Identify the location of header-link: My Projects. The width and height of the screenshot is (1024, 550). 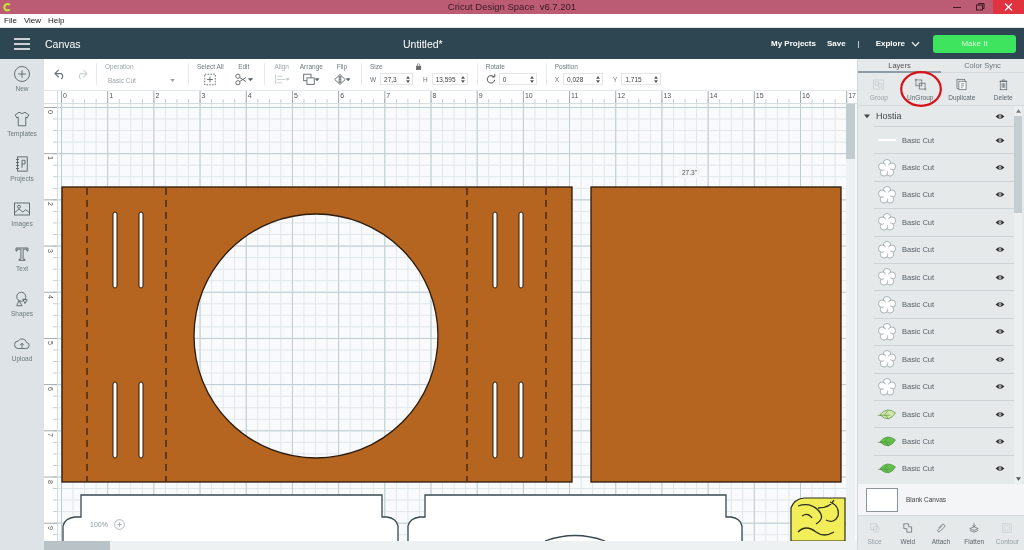
(793, 43).